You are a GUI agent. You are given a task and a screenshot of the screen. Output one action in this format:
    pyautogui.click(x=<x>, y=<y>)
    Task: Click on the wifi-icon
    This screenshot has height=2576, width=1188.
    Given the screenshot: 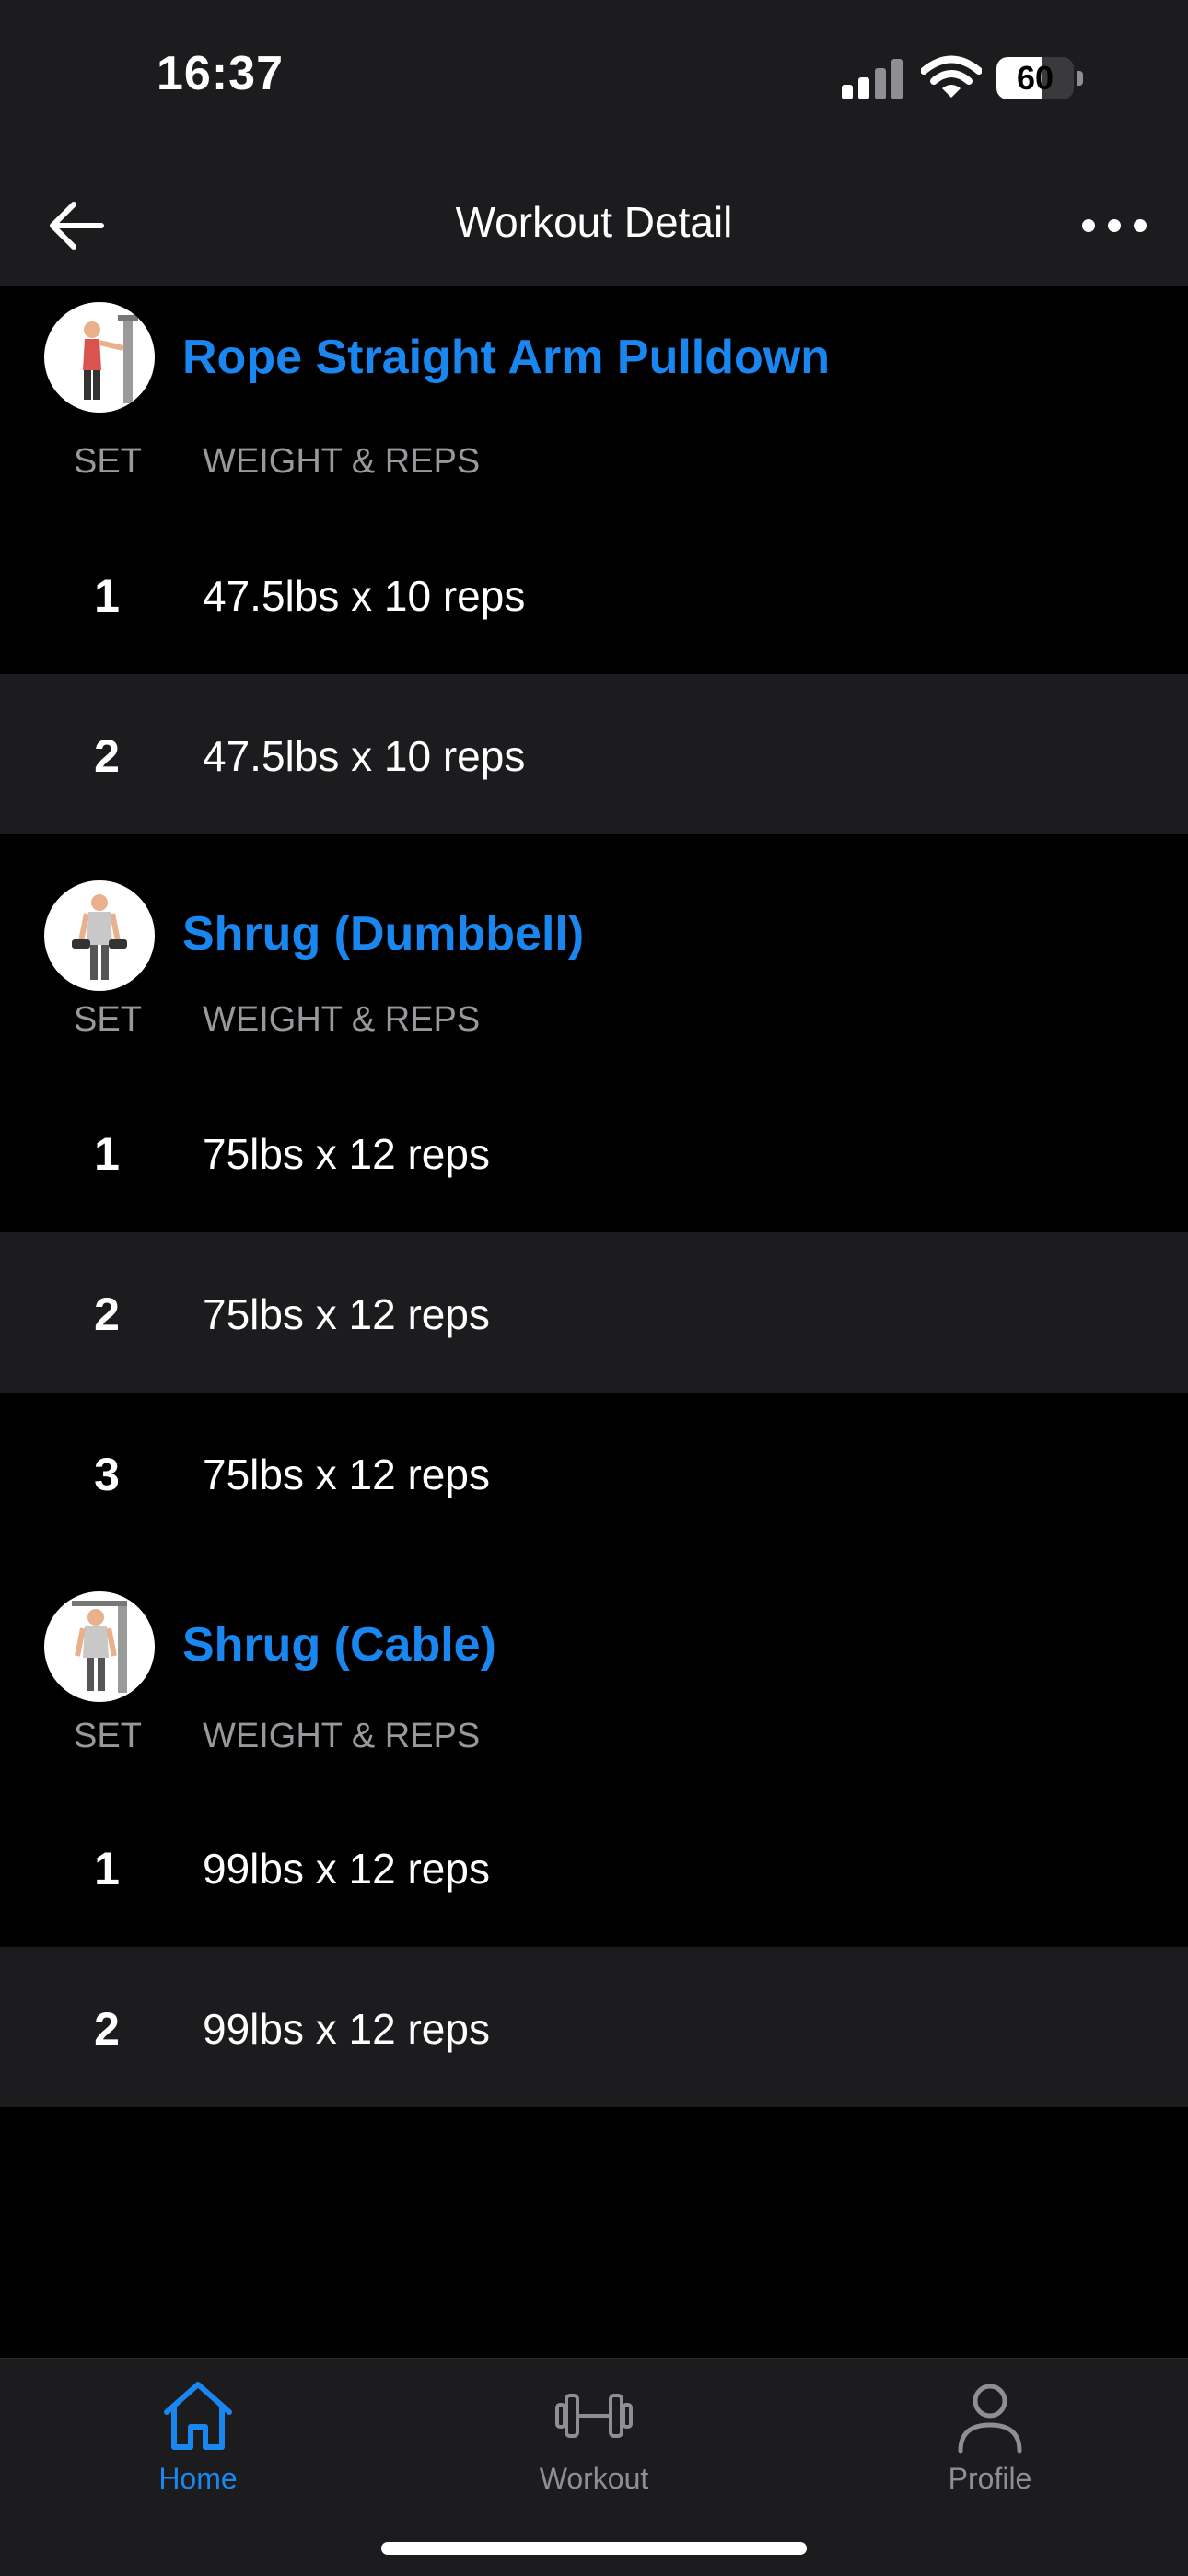 What is the action you would take?
    pyautogui.click(x=951, y=76)
    